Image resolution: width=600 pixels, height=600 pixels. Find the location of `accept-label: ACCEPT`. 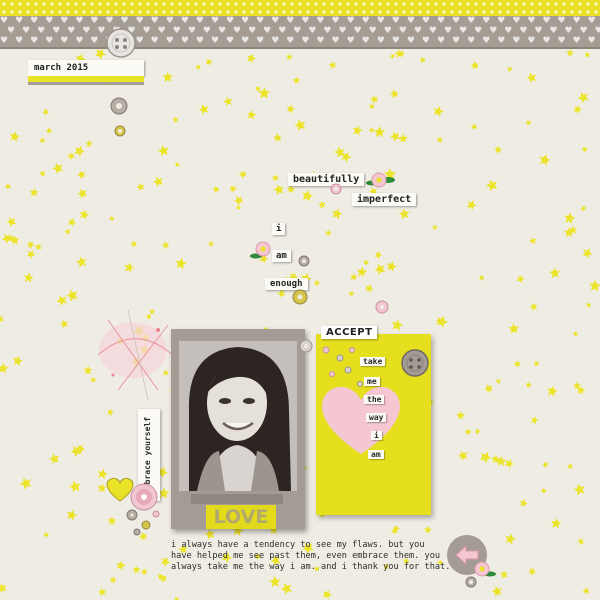

accept-label: ACCEPT is located at coordinates (349, 332).